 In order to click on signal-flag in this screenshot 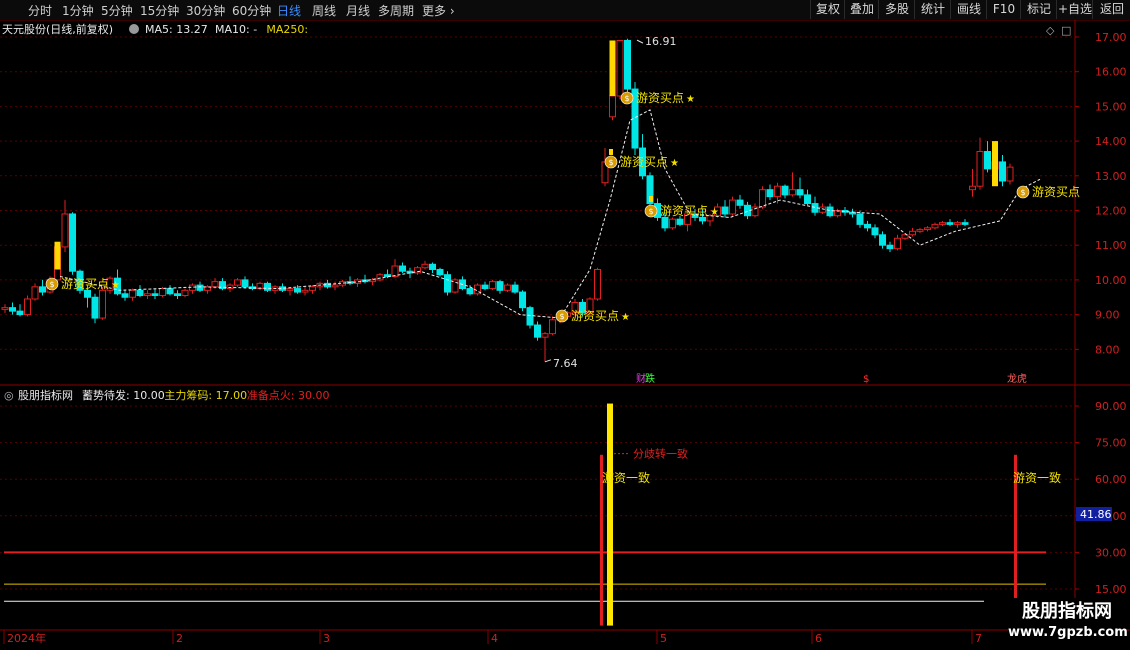, I will do `click(651, 199)`.